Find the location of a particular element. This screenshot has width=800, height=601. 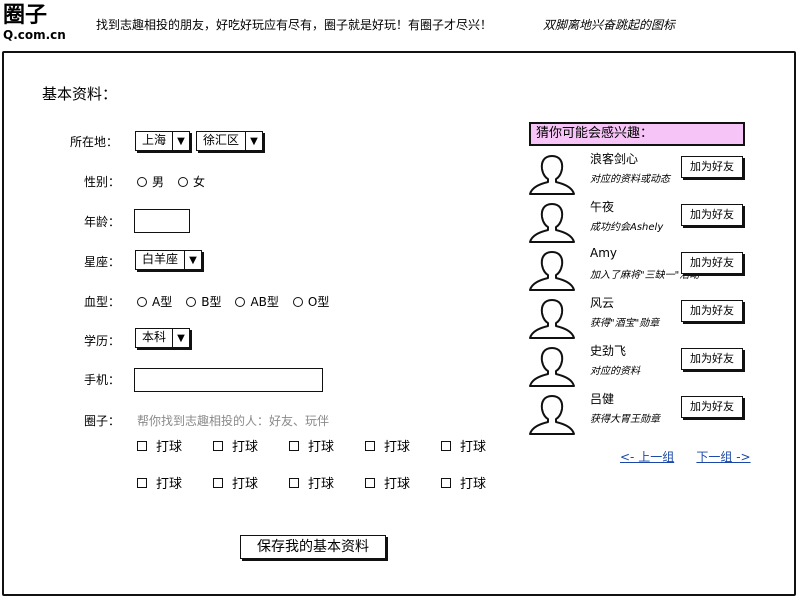

blood-ab-label: AB型 is located at coordinates (264, 302).